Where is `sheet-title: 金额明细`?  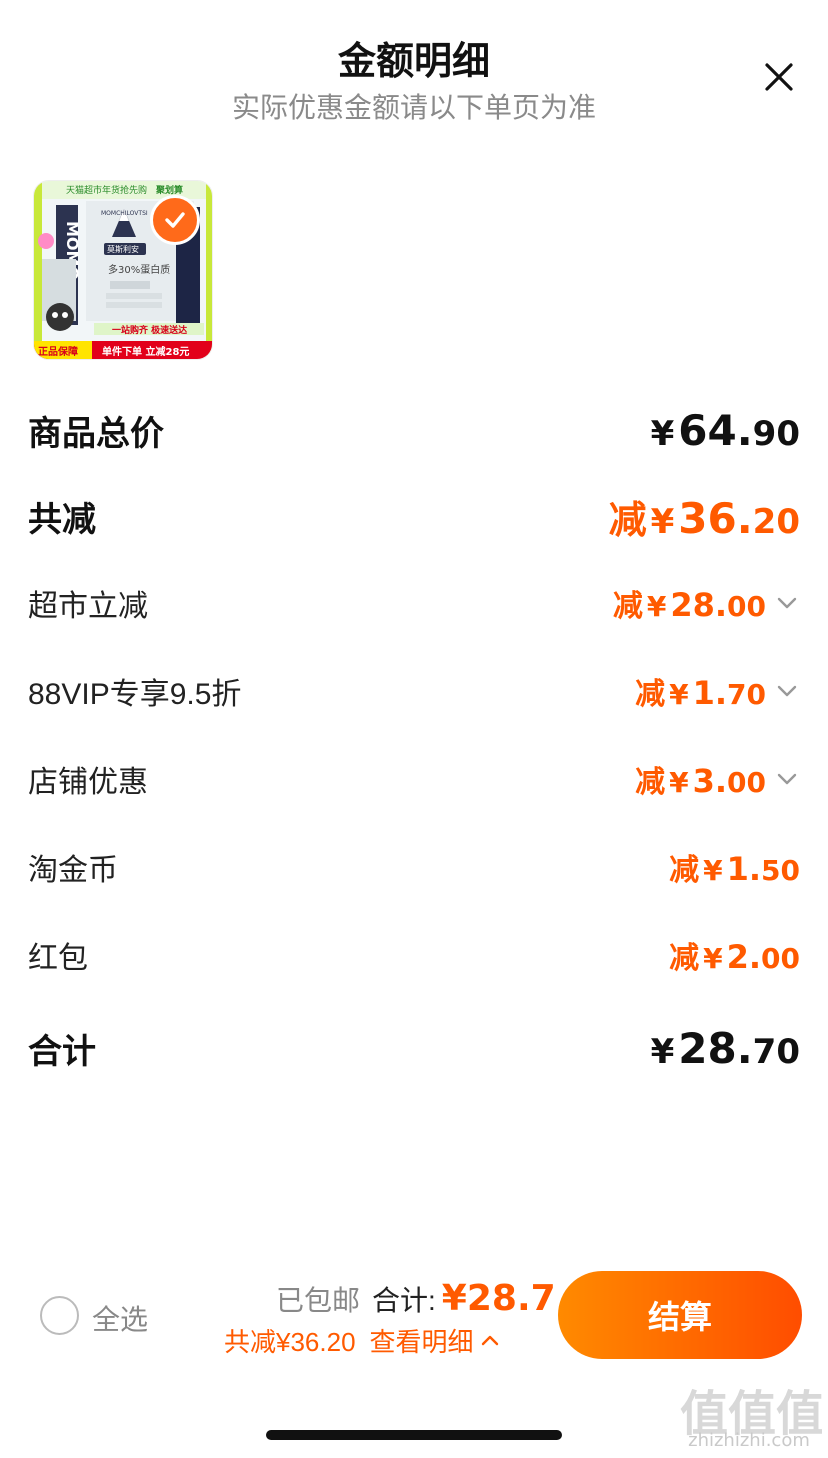
sheet-title: 金额明细 is located at coordinates (413, 62).